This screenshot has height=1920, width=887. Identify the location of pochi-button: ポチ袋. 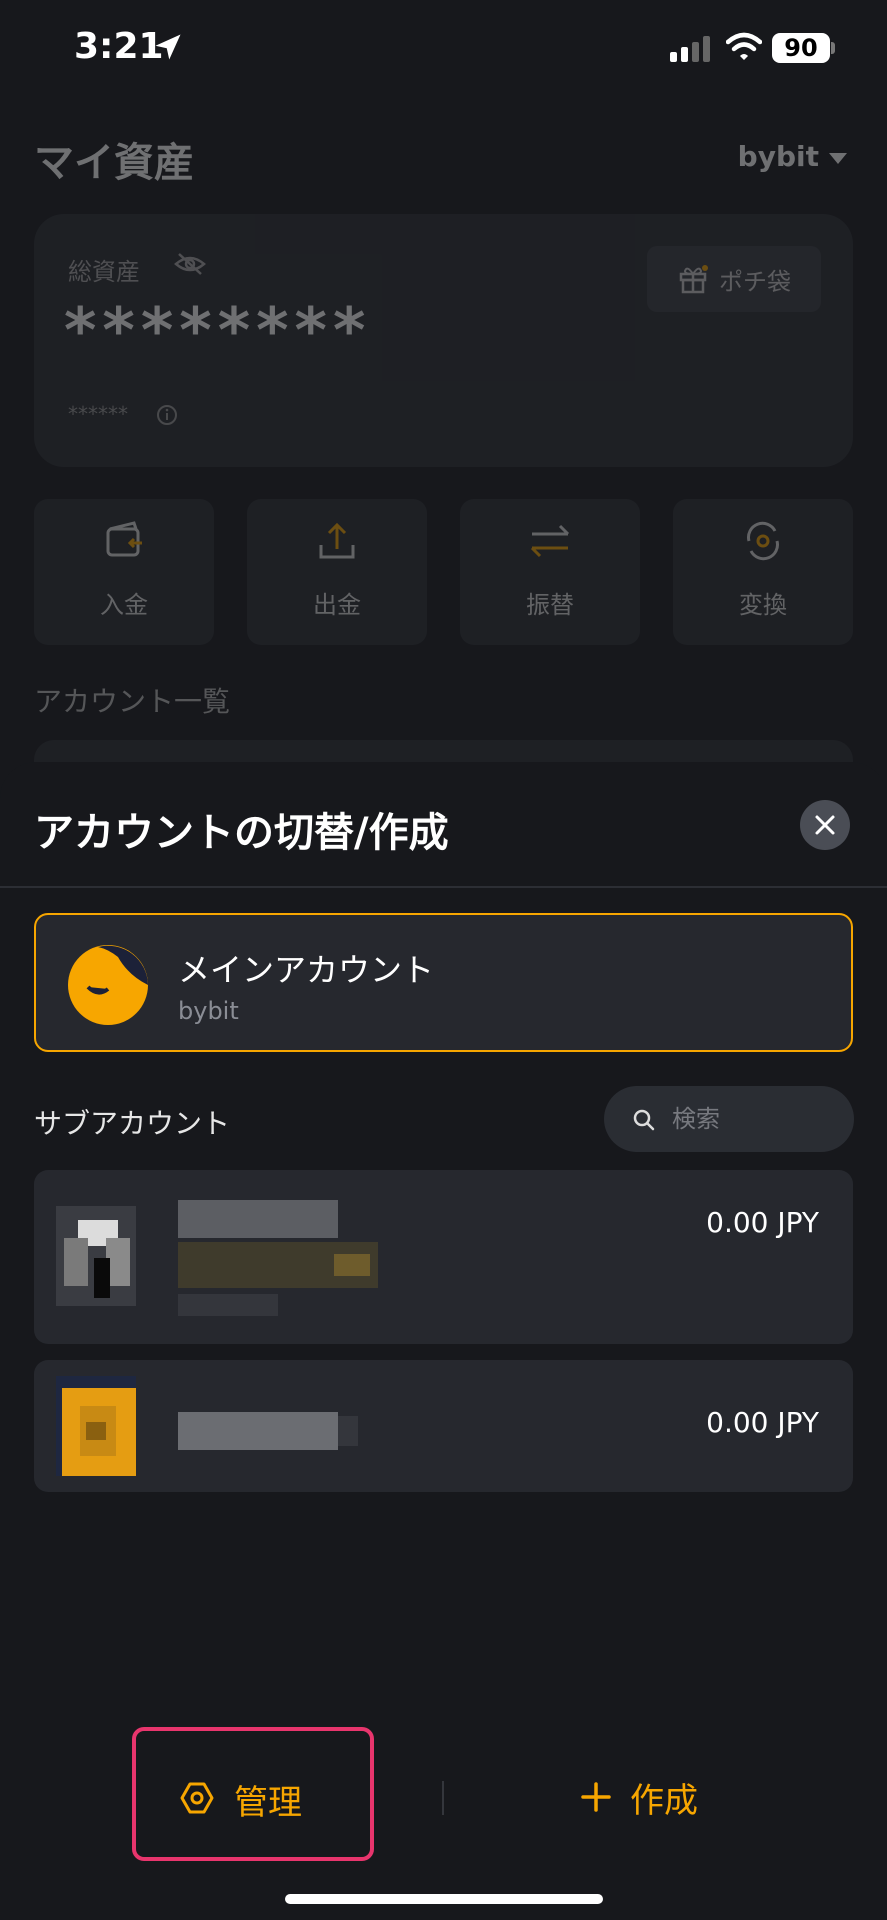
(734, 279).